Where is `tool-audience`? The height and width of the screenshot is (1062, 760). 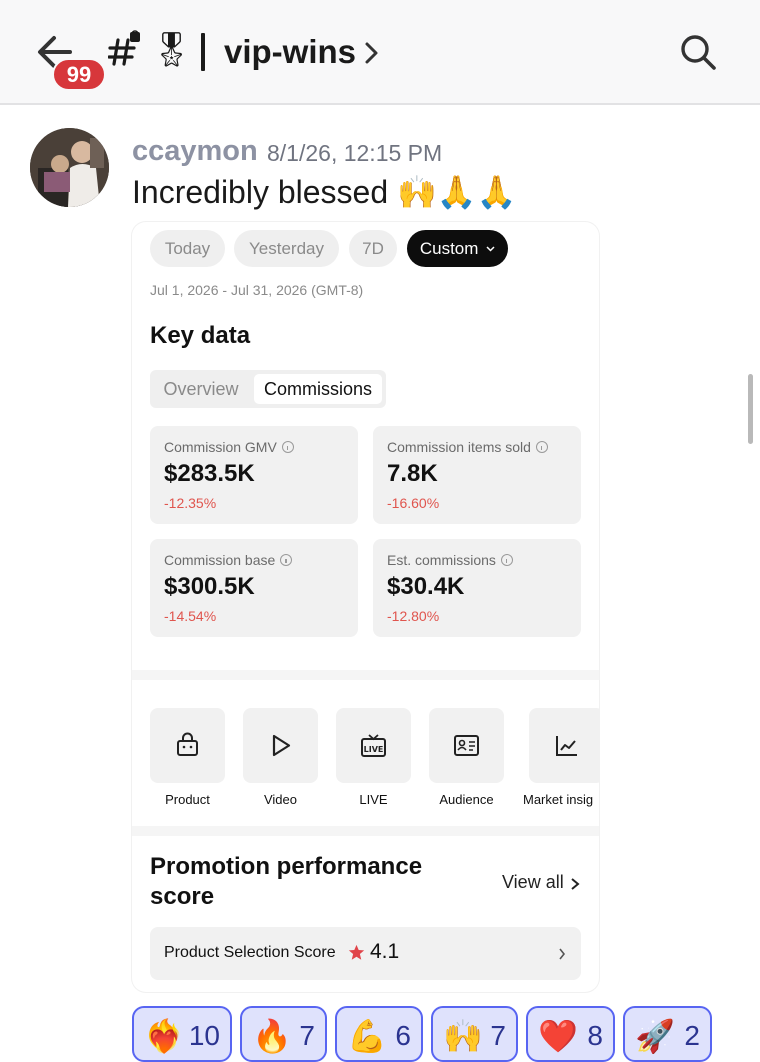
tool-audience is located at coordinates (466, 745).